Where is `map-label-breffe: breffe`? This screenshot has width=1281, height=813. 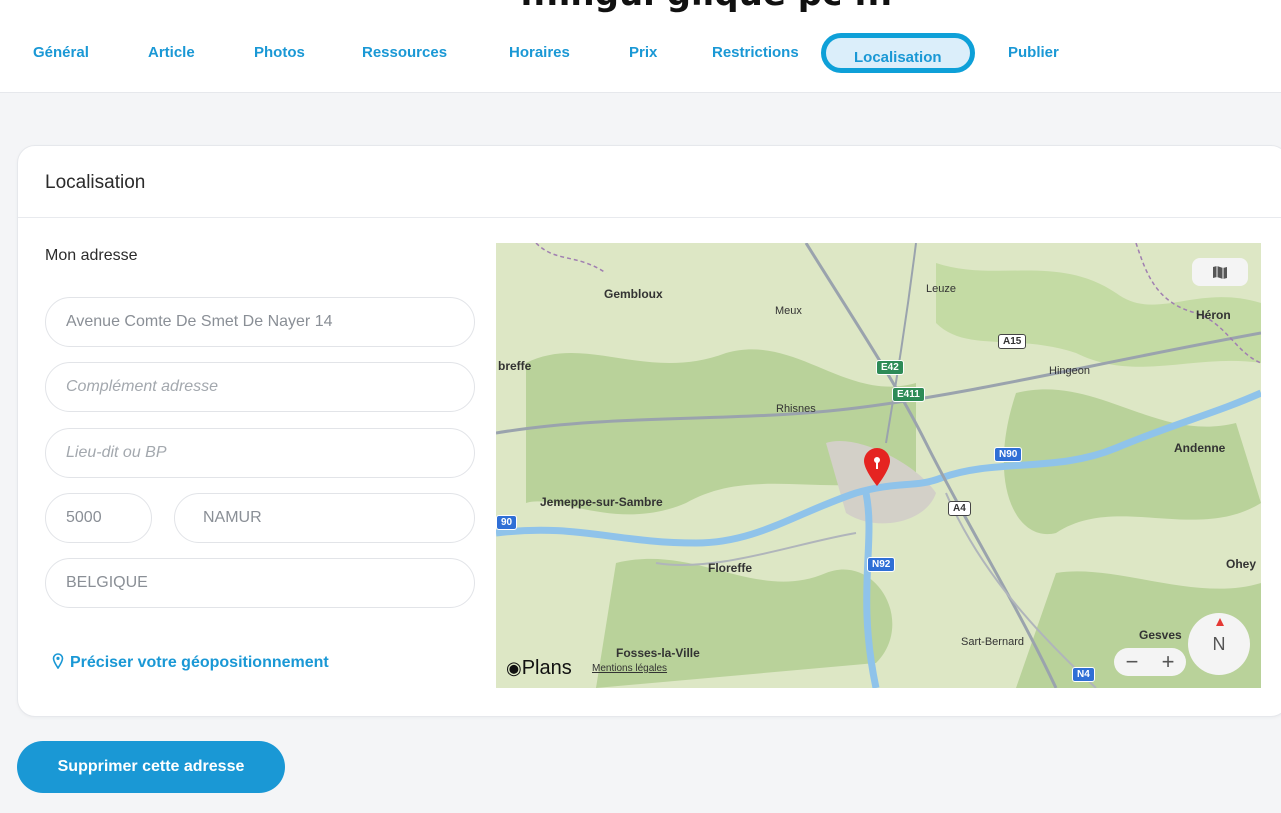 map-label-breffe: breffe is located at coordinates (515, 366).